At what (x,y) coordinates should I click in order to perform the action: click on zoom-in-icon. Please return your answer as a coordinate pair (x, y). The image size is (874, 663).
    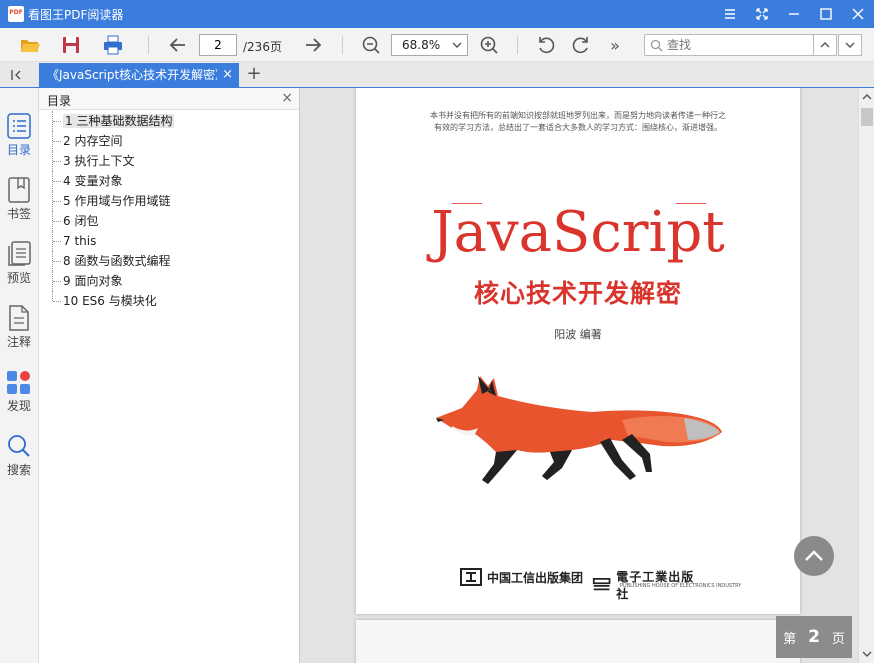
    Looking at the image, I should click on (489, 45).